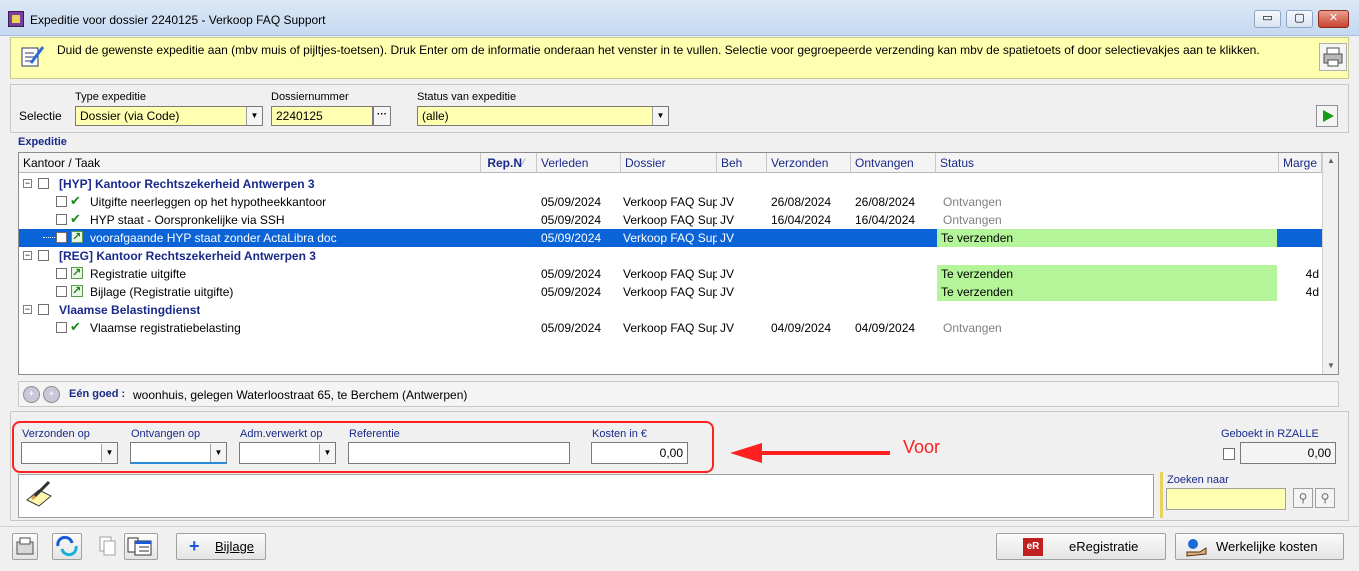  Describe the element at coordinates (169, 116) in the screenshot. I see `type-expeditie-select: Dossier (via Code) ▼` at that location.